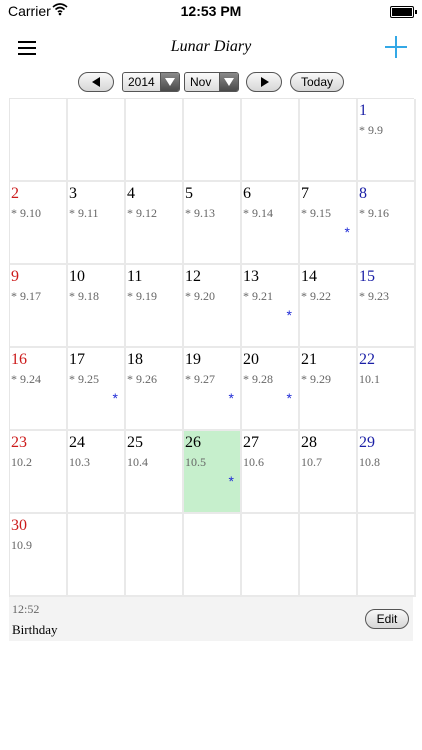  I want to click on calendar-day-cell: 18 * 9.26, so click(155, 389).